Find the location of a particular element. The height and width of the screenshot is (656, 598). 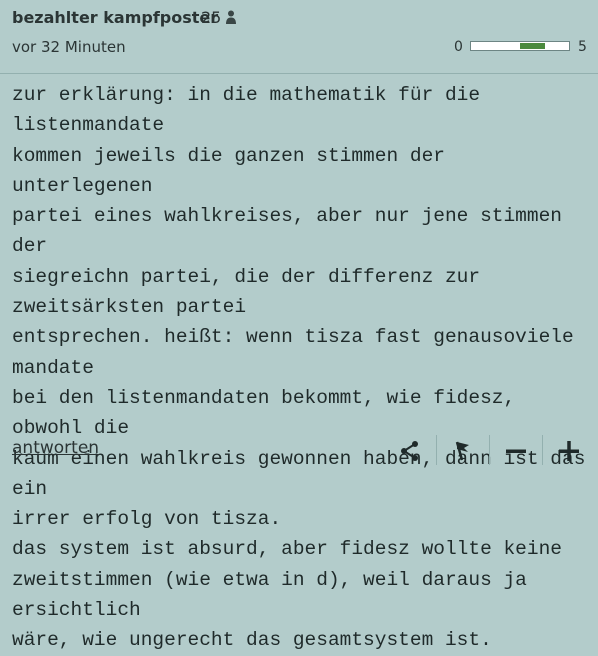

reply-link: antworten is located at coordinates (55, 448).